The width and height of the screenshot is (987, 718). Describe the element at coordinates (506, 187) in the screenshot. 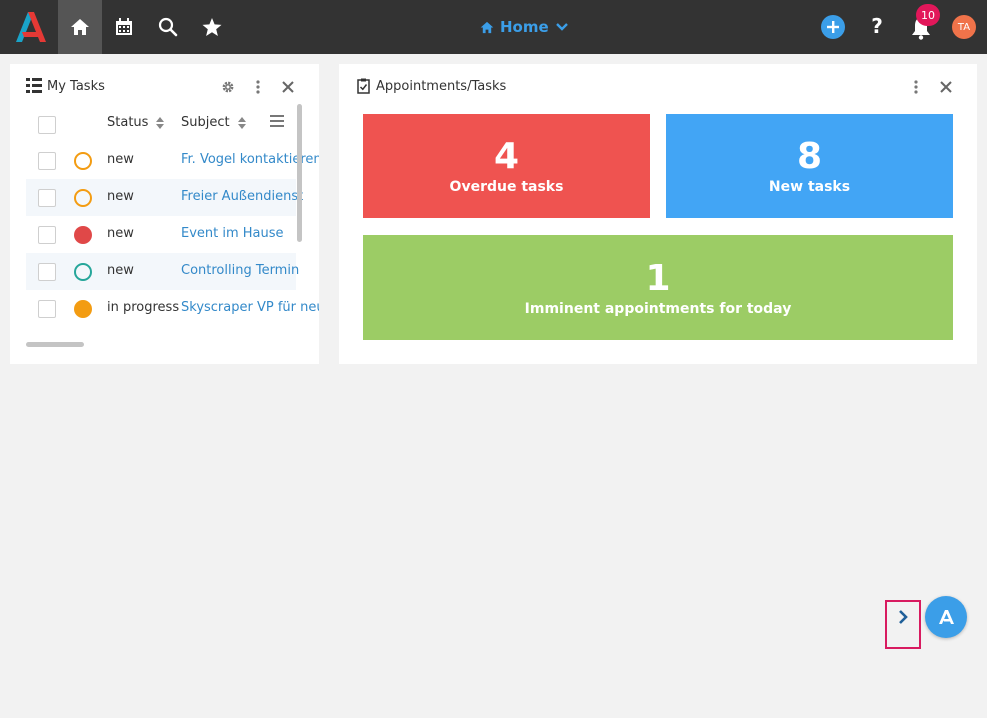

I see `overdue-label: Overdue tasks` at that location.